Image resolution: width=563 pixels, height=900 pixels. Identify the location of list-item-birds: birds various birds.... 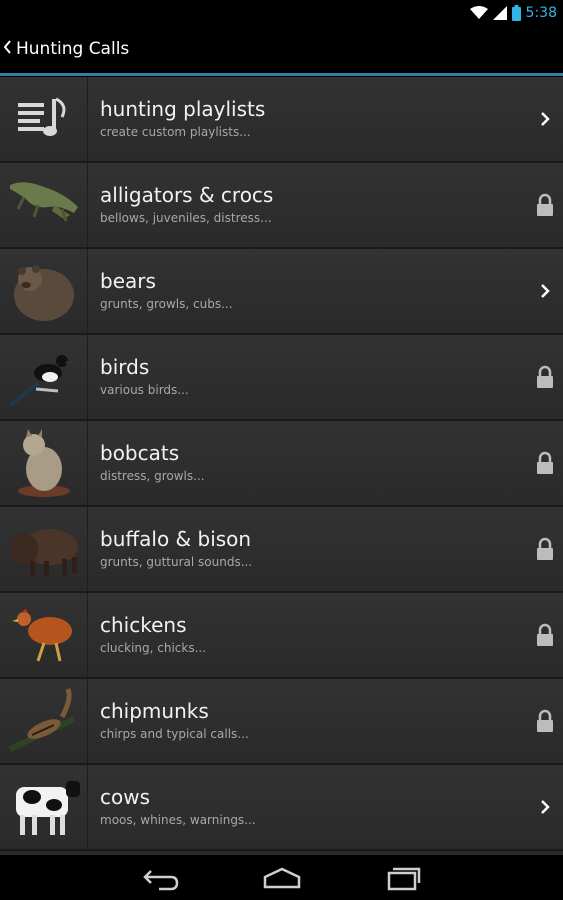
(281, 378).